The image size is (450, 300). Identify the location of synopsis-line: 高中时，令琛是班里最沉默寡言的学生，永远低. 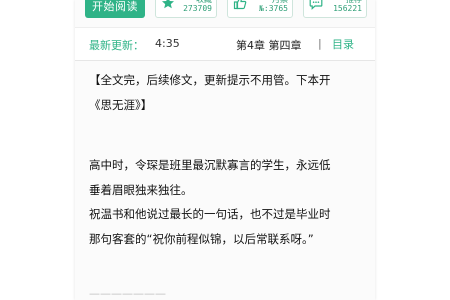
(210, 165).